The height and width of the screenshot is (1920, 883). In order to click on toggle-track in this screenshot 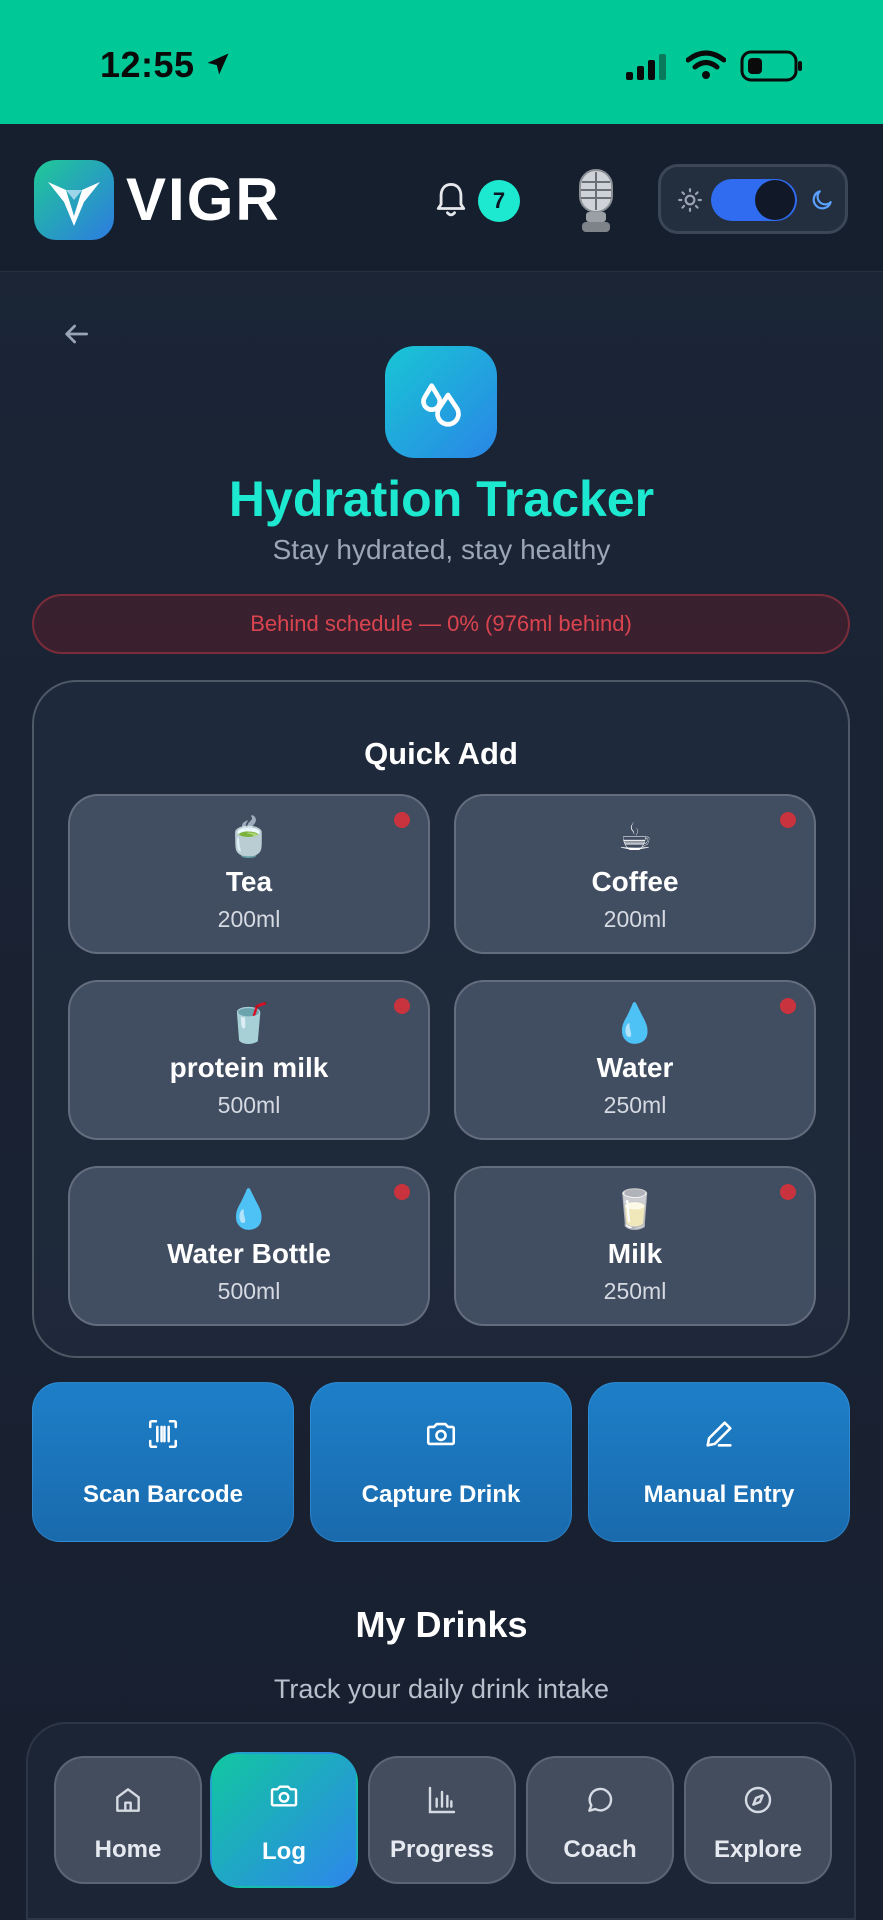, I will do `click(754, 200)`.